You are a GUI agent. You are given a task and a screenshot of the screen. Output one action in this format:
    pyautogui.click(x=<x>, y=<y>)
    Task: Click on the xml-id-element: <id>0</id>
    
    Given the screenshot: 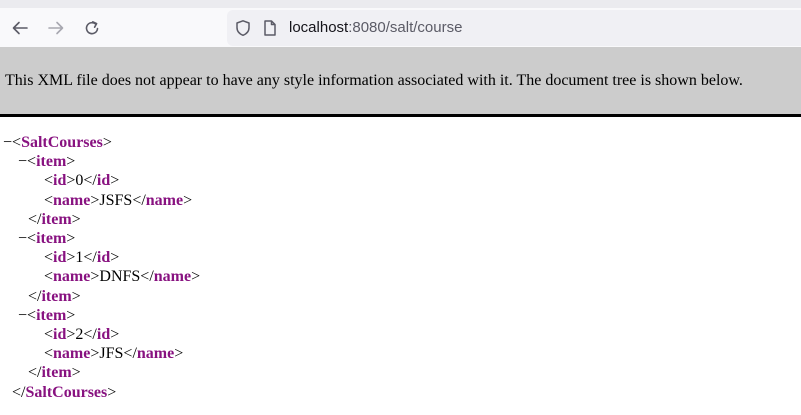 What is the action you would take?
    pyautogui.click(x=82, y=181)
    